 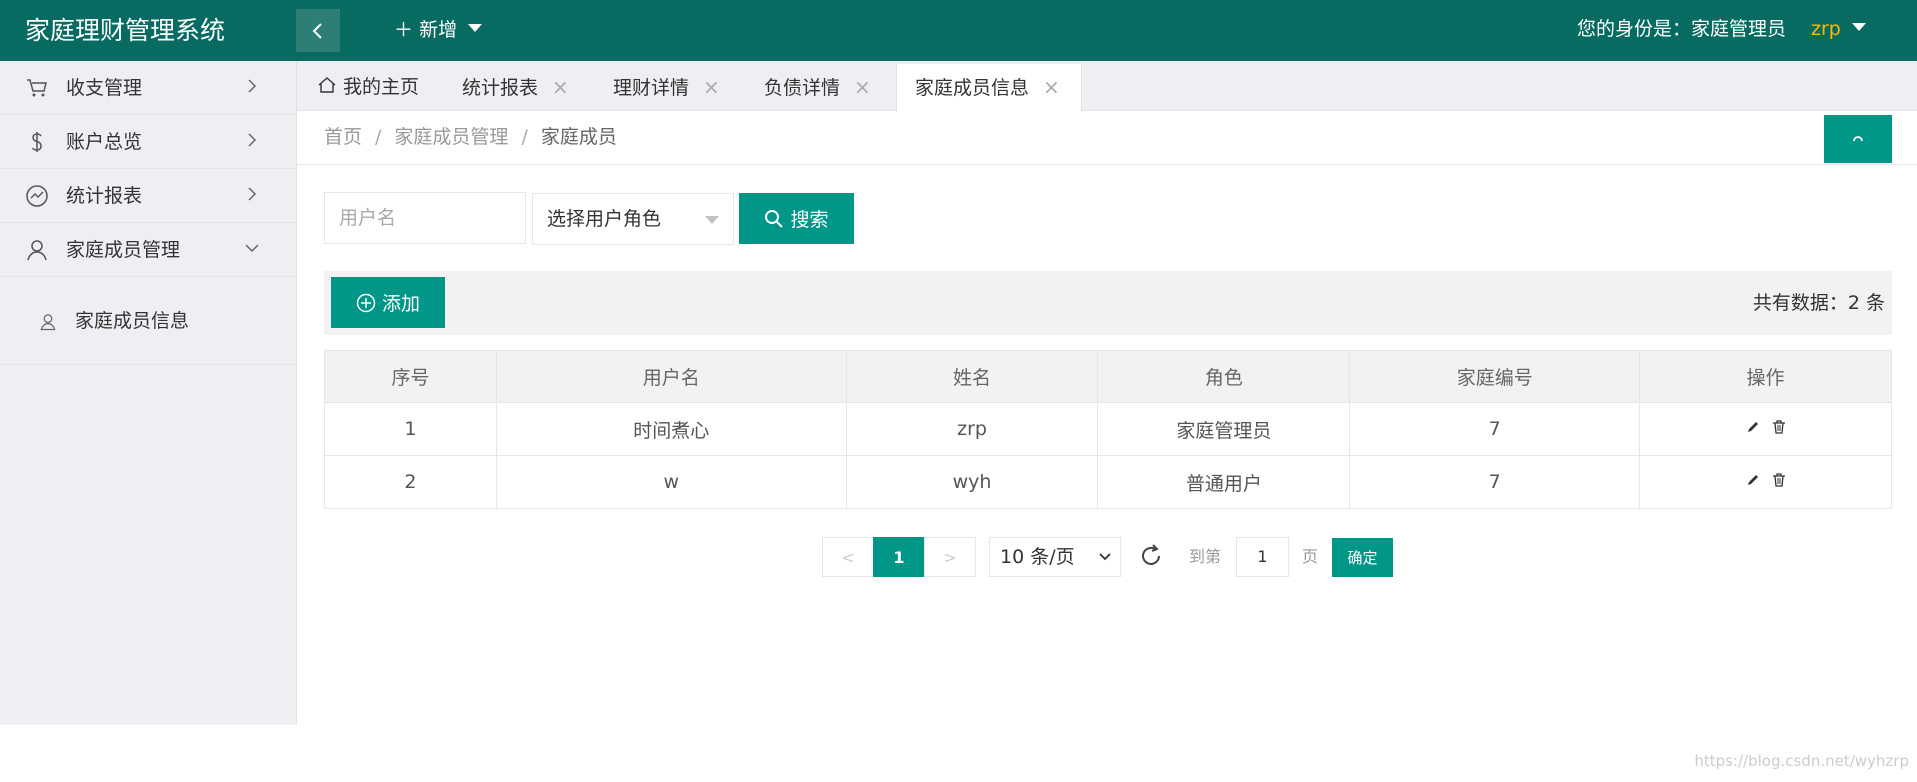 I want to click on refresh-page-button, so click(x=1858, y=139).